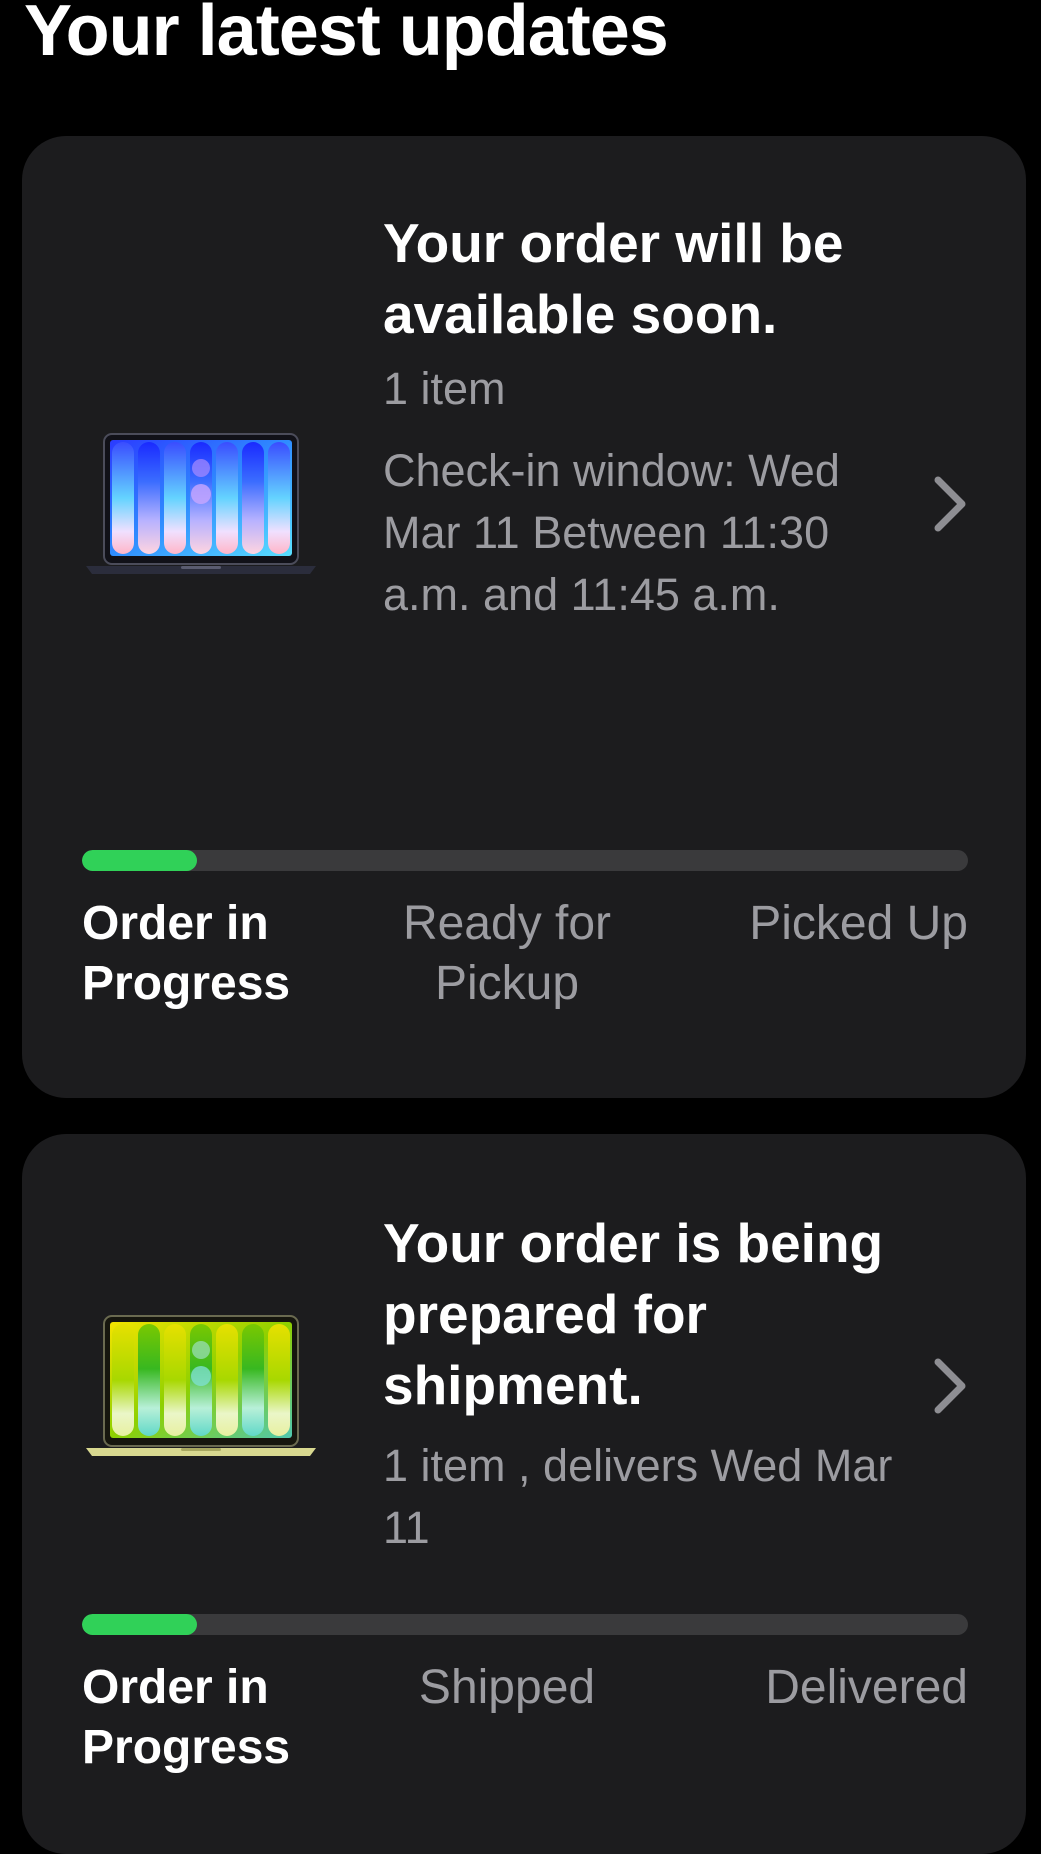 The height and width of the screenshot is (1854, 1041). Describe the element at coordinates (201, 1388) in the screenshot. I see `macbook-yellow-icon` at that location.